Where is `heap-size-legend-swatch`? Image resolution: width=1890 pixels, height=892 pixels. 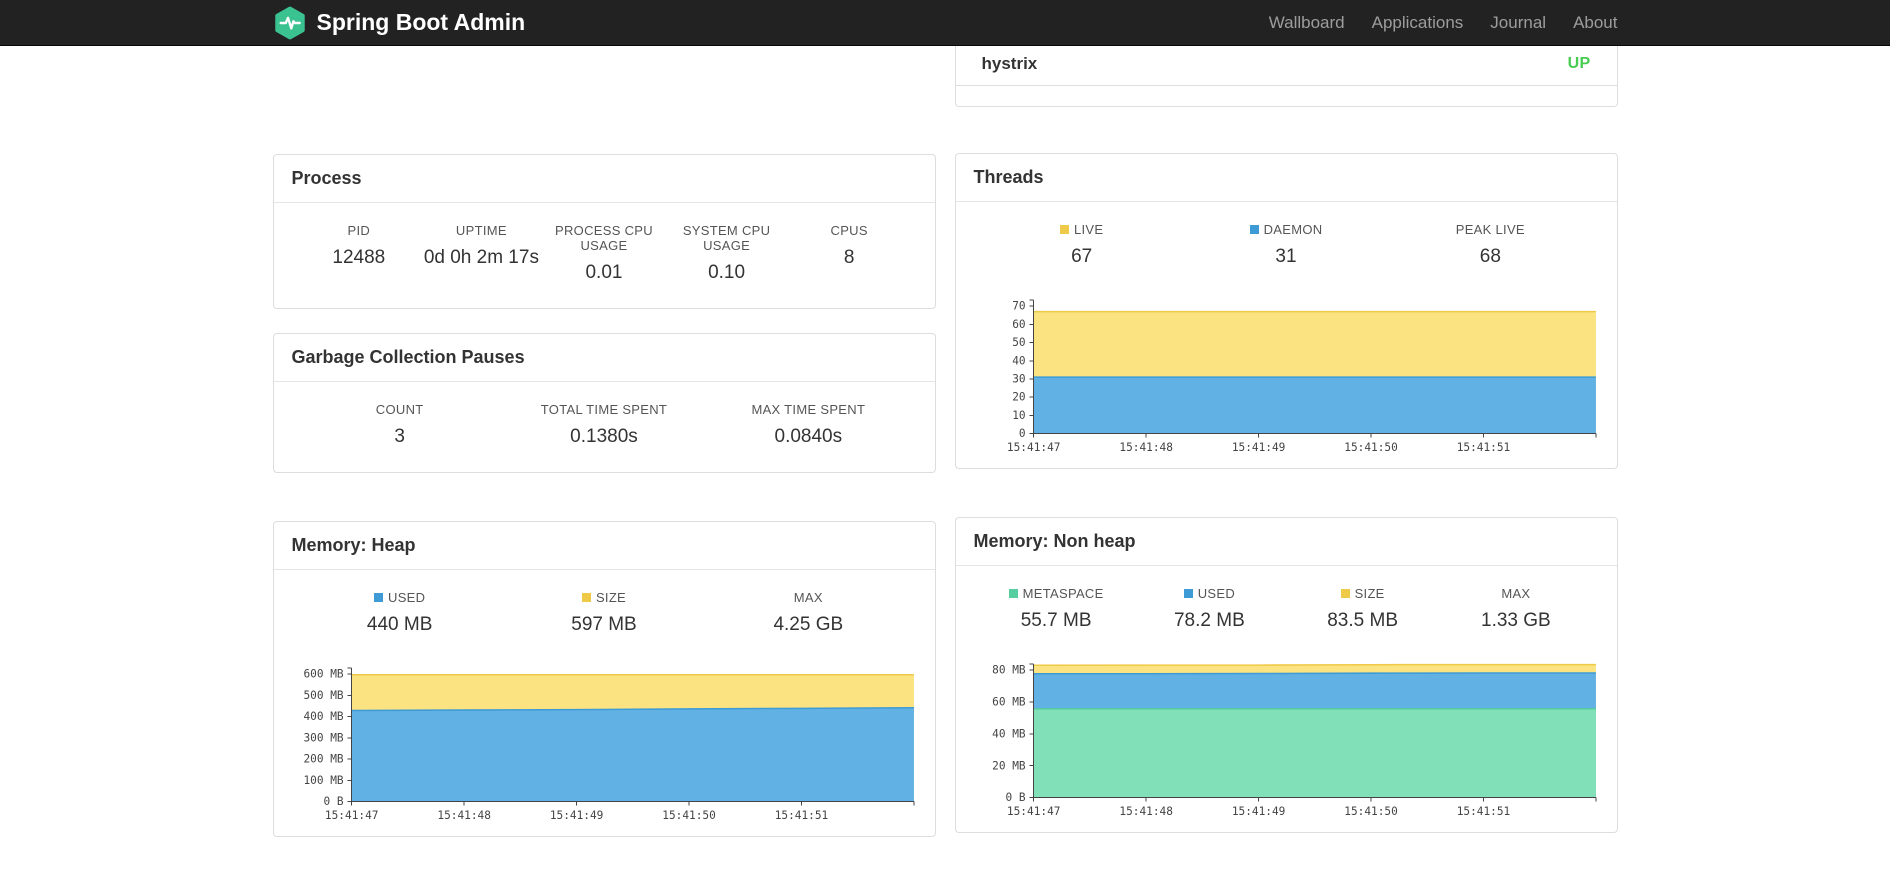 heap-size-legend-swatch is located at coordinates (586, 597).